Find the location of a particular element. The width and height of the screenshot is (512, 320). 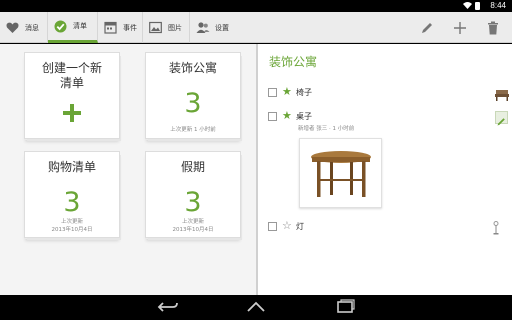

tab-label: 事件 is located at coordinates (130, 27).